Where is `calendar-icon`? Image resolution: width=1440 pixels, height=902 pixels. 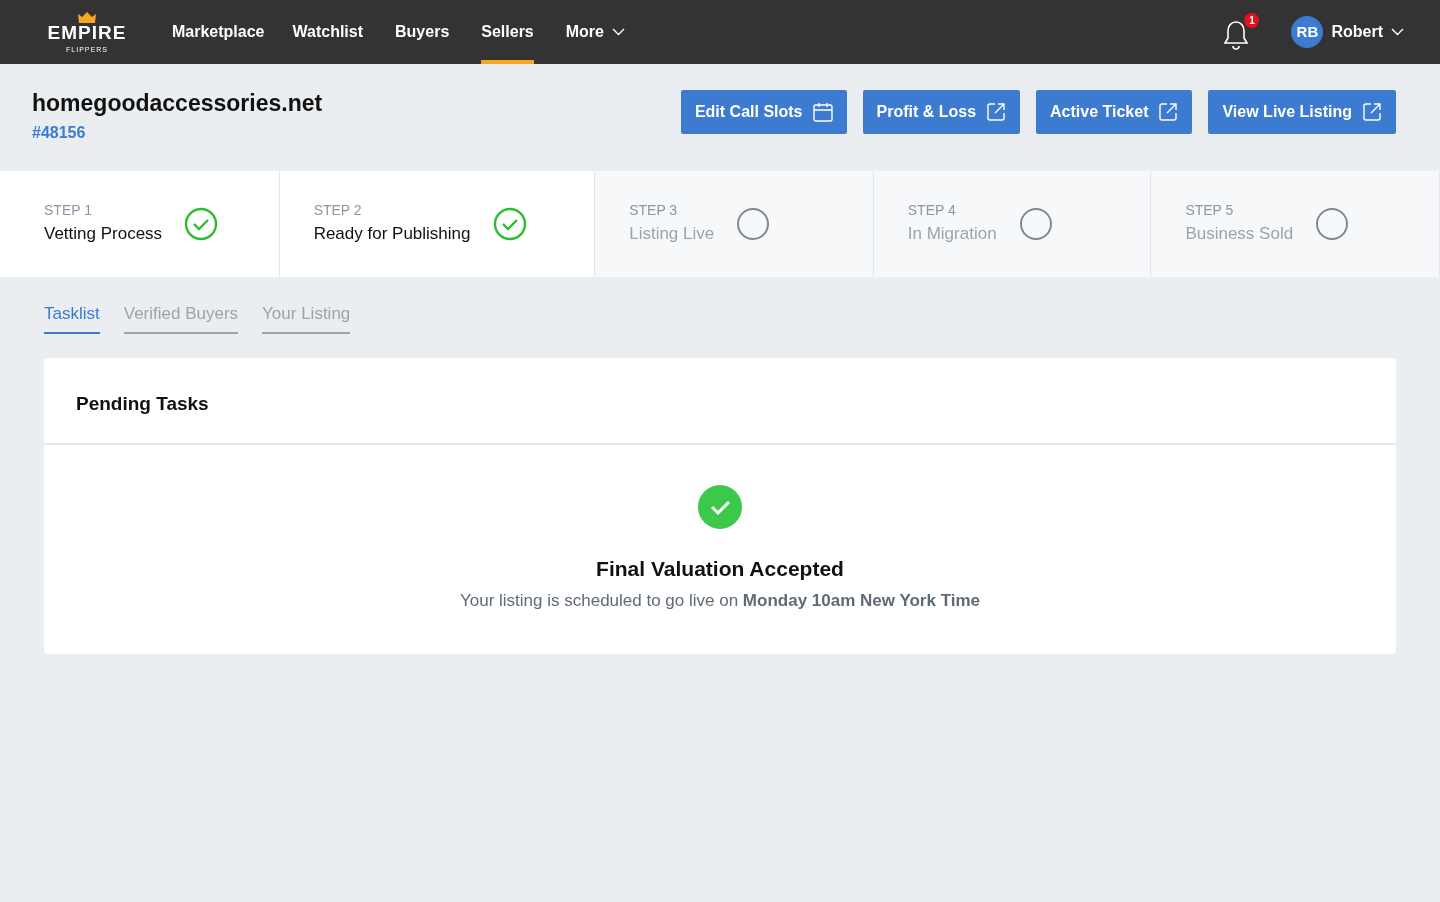 calendar-icon is located at coordinates (822, 112).